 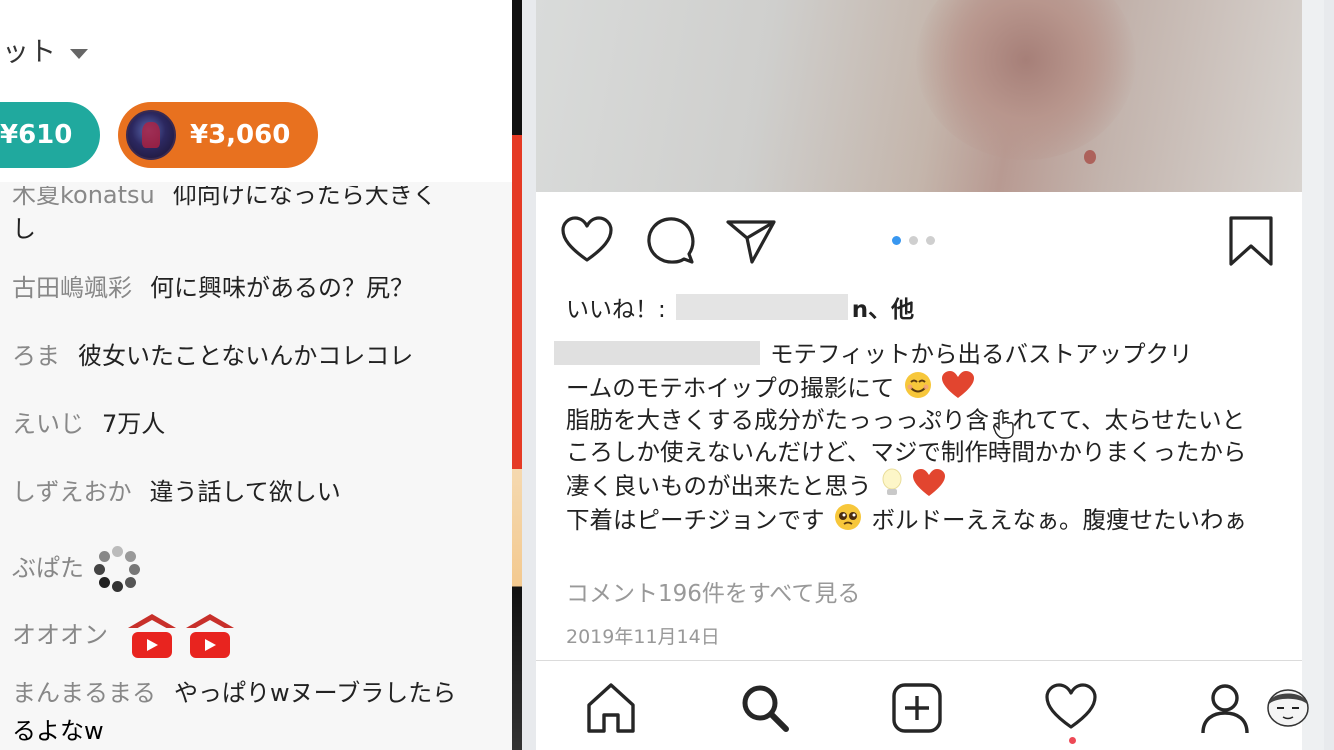 I want to click on chat-author: オオオン, so click(x=60, y=635).